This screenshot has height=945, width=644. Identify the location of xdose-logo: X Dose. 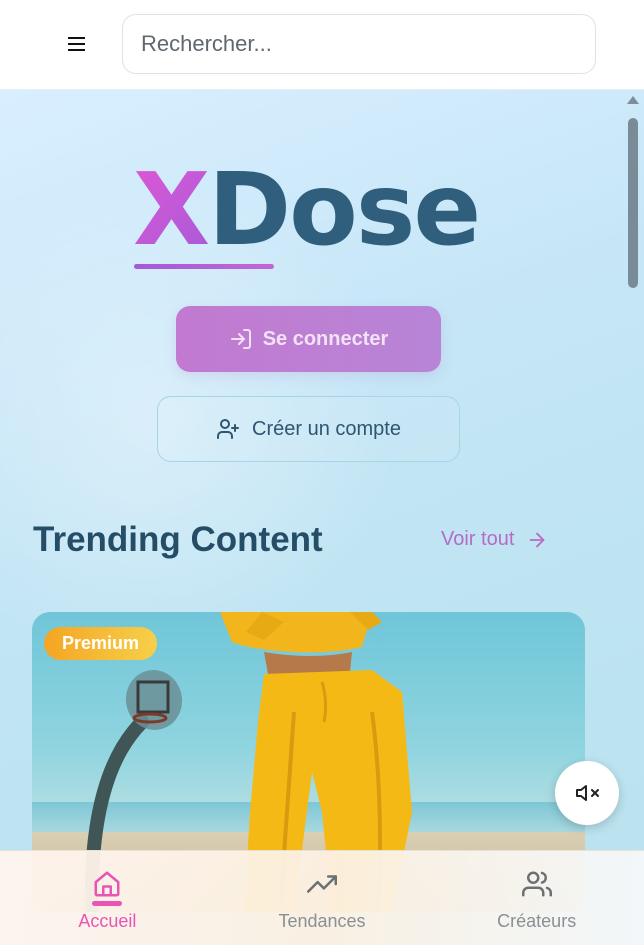
(307, 210).